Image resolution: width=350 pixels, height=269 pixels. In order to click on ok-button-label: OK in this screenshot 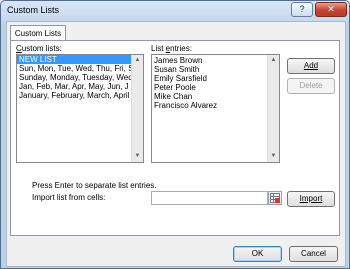, I will do `click(257, 253)`.